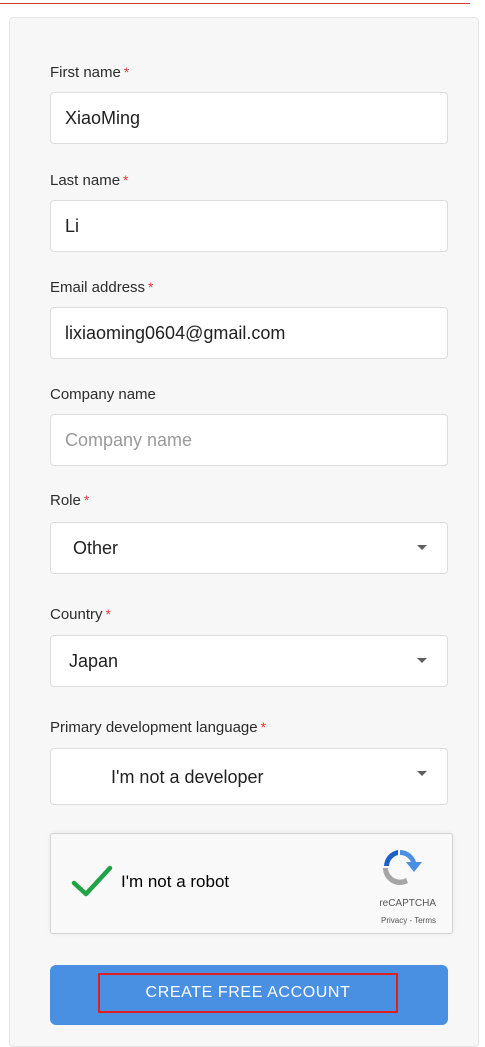 Image resolution: width=485 pixels, height=1047 pixels. What do you see at coordinates (90, 72) in the screenshot?
I see `first-name-label: First name *` at bounding box center [90, 72].